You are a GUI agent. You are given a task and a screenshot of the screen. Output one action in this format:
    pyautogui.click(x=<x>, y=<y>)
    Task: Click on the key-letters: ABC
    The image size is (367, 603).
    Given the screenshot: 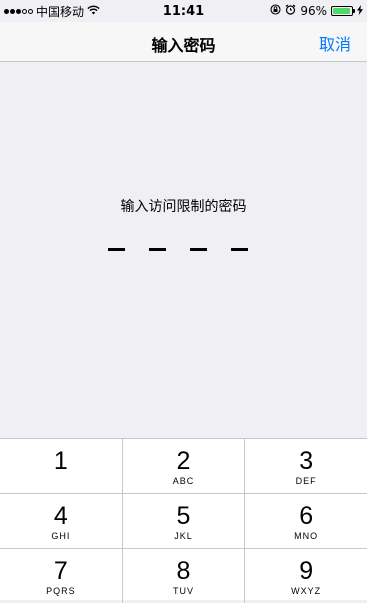 What is the action you would take?
    pyautogui.click(x=183, y=481)
    